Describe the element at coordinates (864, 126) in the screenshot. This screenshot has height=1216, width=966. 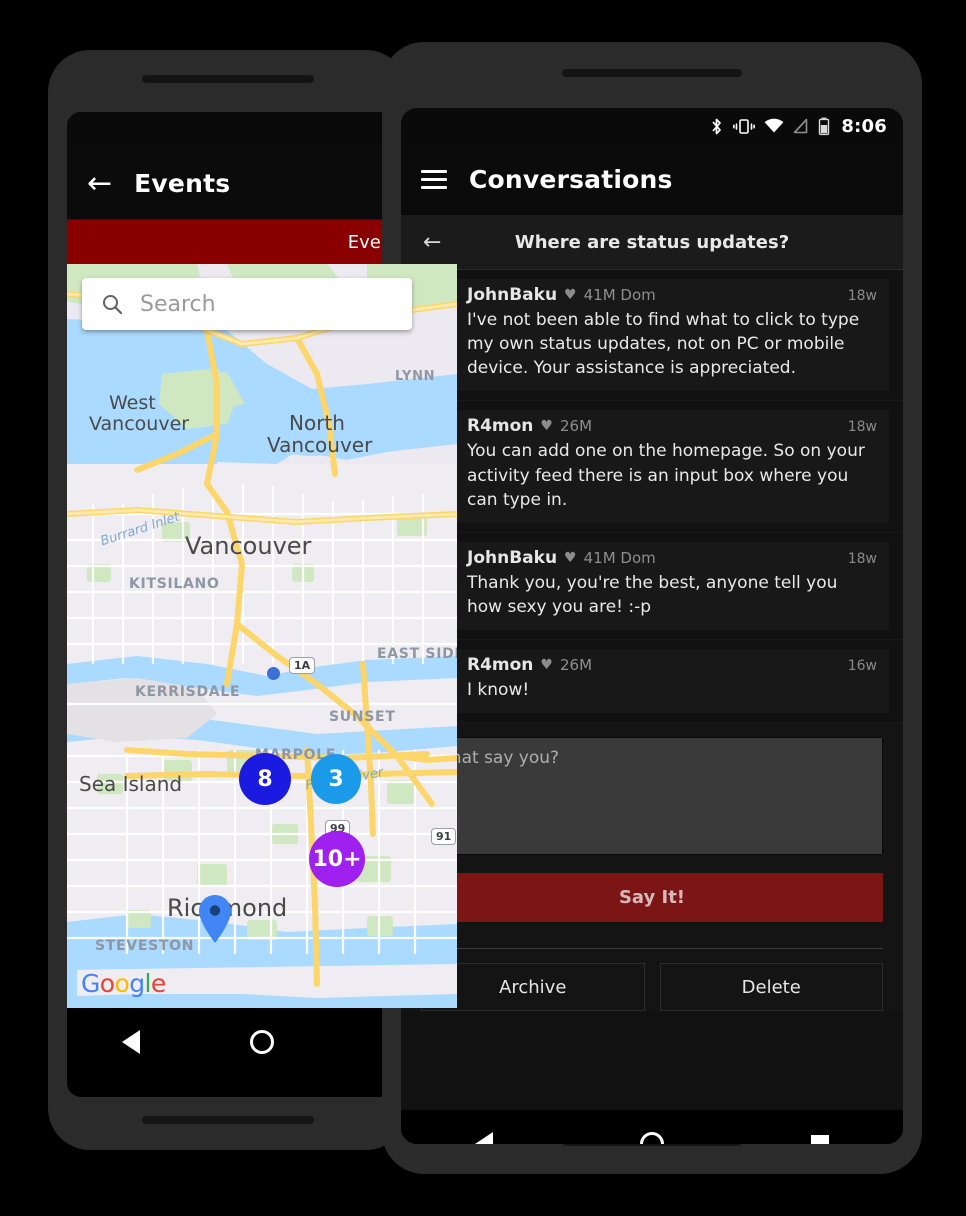
I see `status-clock: 8:06` at that location.